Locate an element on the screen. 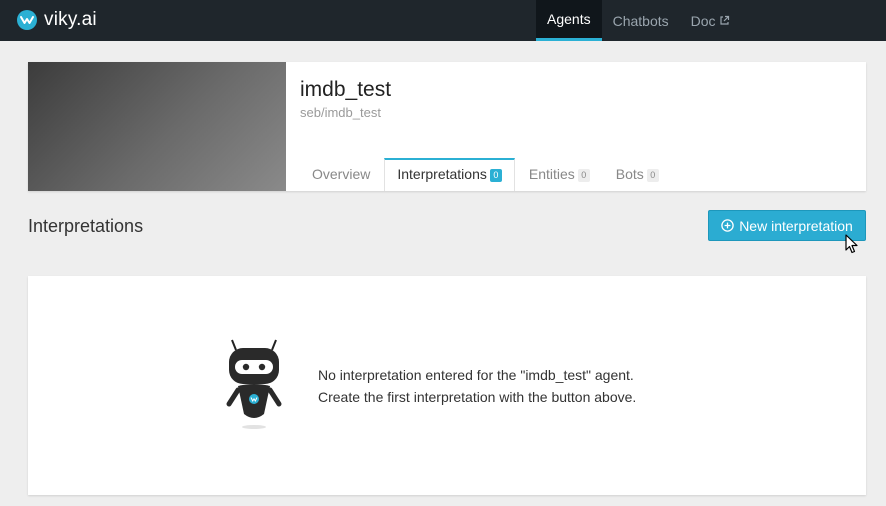  mouse-cursor-icon is located at coordinates (851, 244).